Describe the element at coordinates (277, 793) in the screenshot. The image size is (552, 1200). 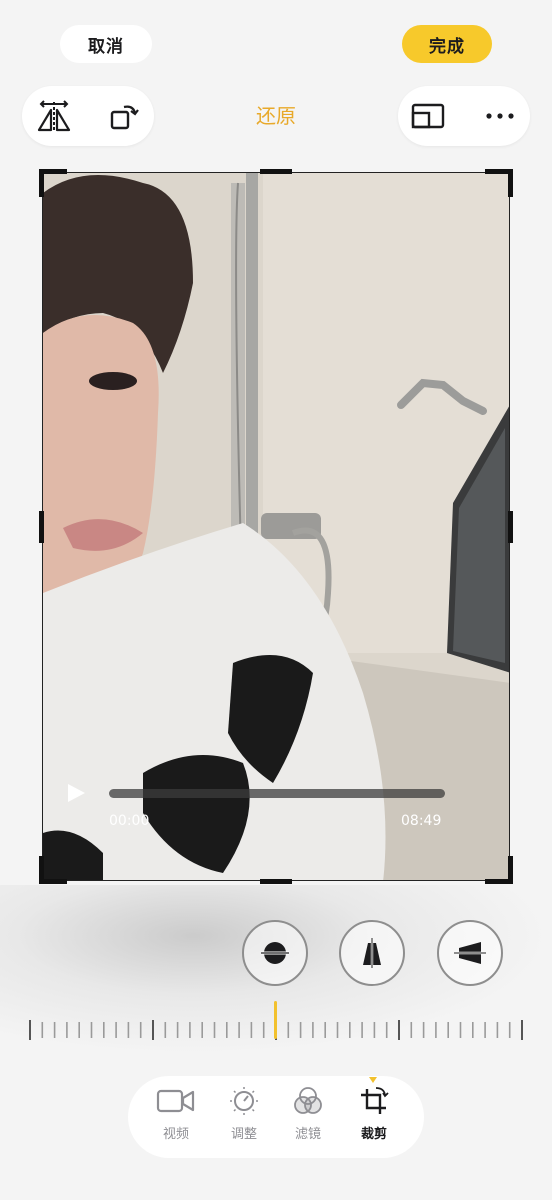
I see `video-scrubber` at that location.